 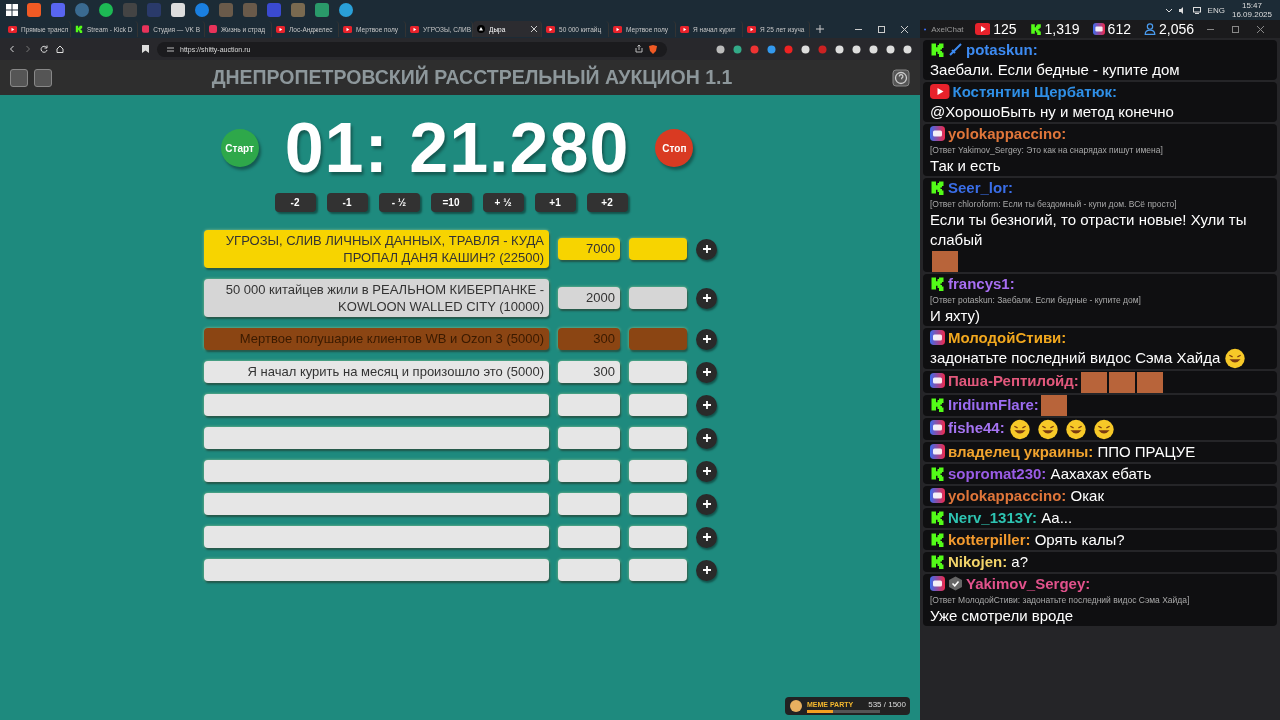 What do you see at coordinates (503, 202) in the screenshot?
I see `time-adjust-button: + ½` at bounding box center [503, 202].